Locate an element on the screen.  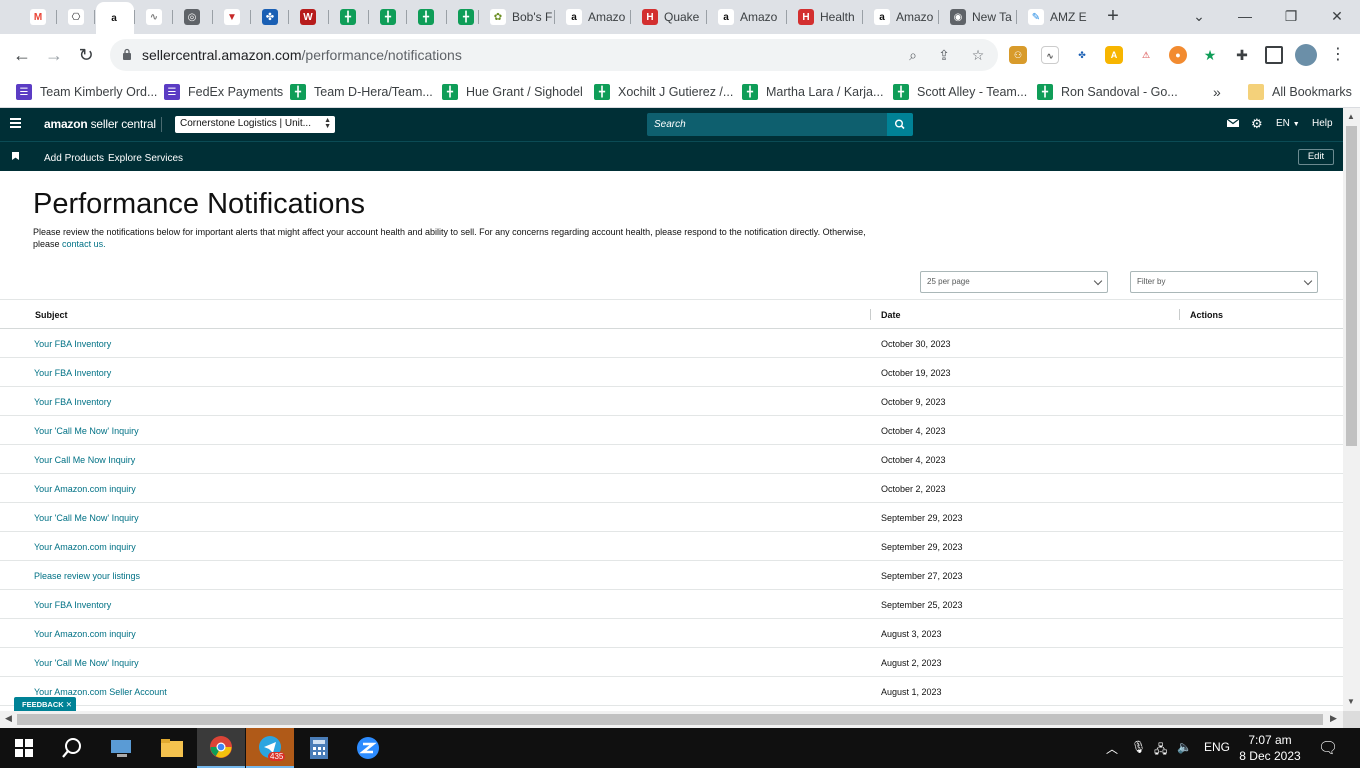
minimize-button: — is located at coordinates (1245, 16).